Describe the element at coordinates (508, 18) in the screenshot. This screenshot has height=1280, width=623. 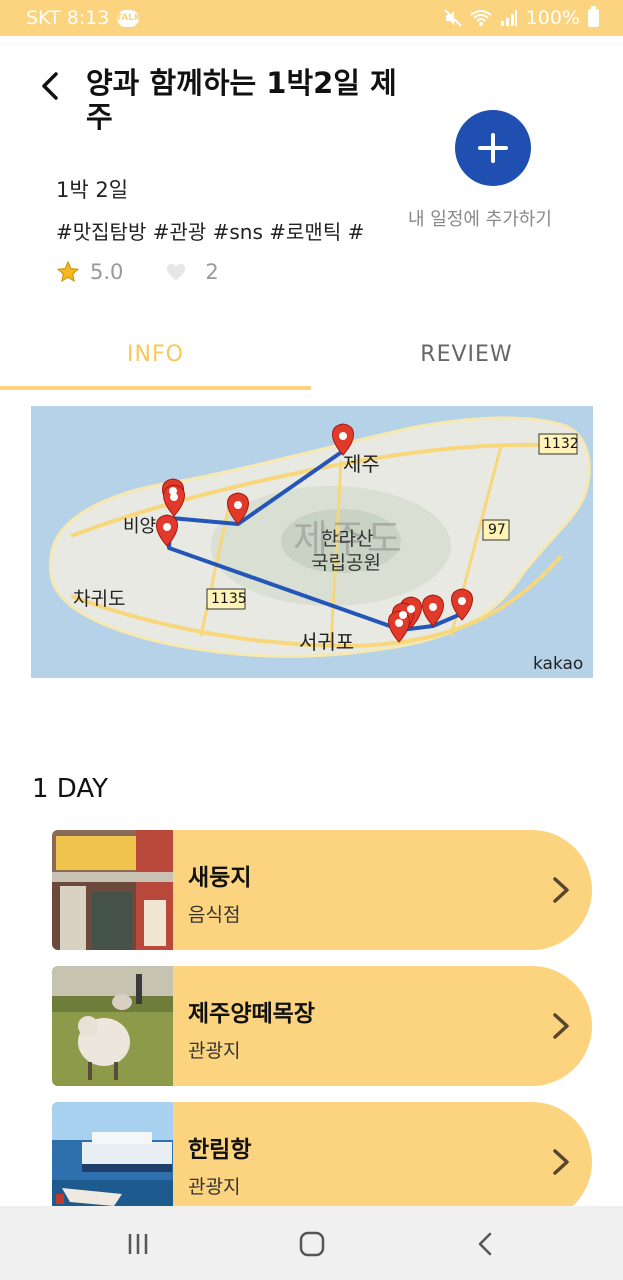
I see `signal-icon` at that location.